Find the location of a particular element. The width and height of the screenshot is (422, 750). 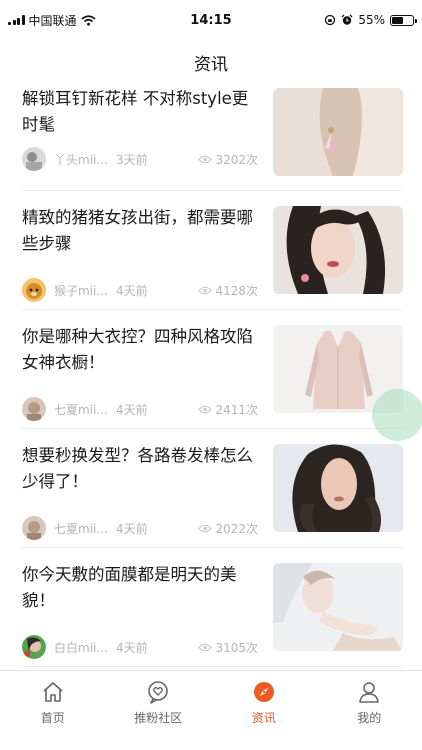

community-icon is located at coordinates (158, 692).